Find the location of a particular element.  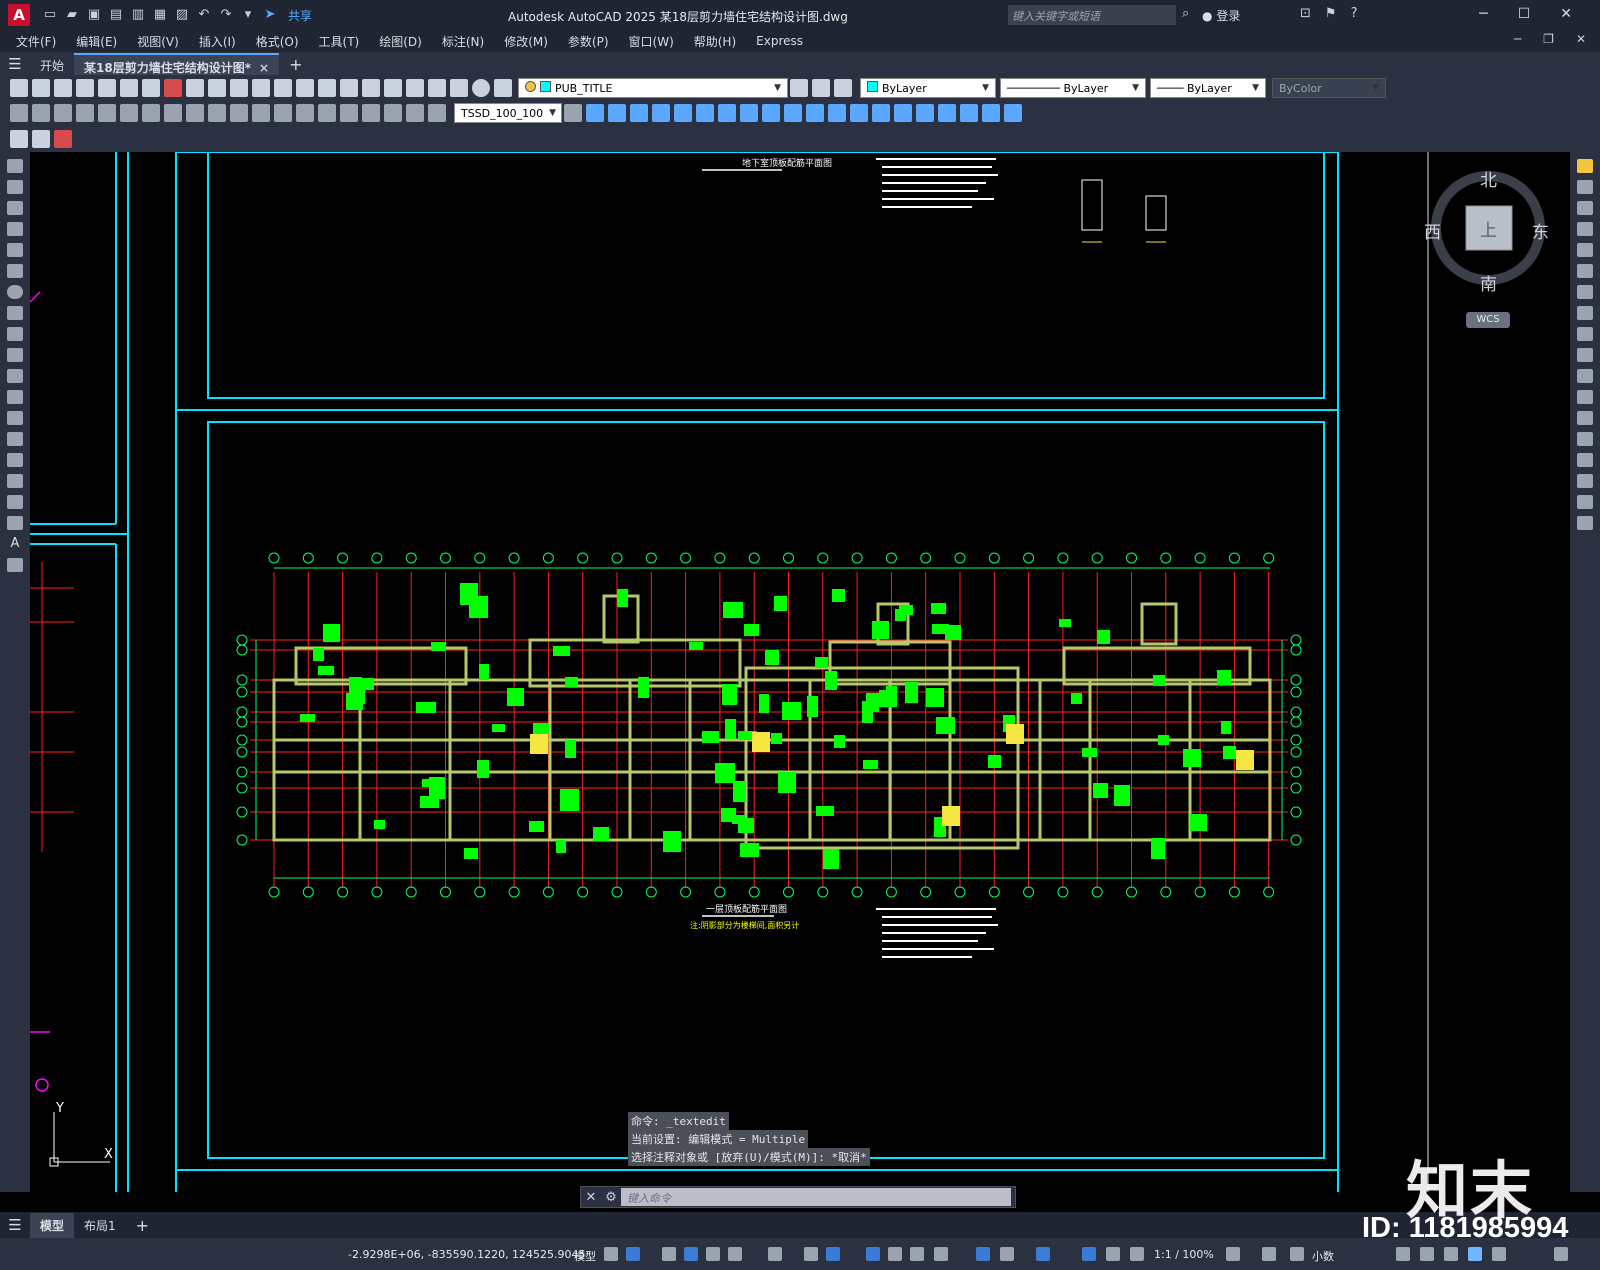

layout-menu-icon: ☰ is located at coordinates (15, 1225).